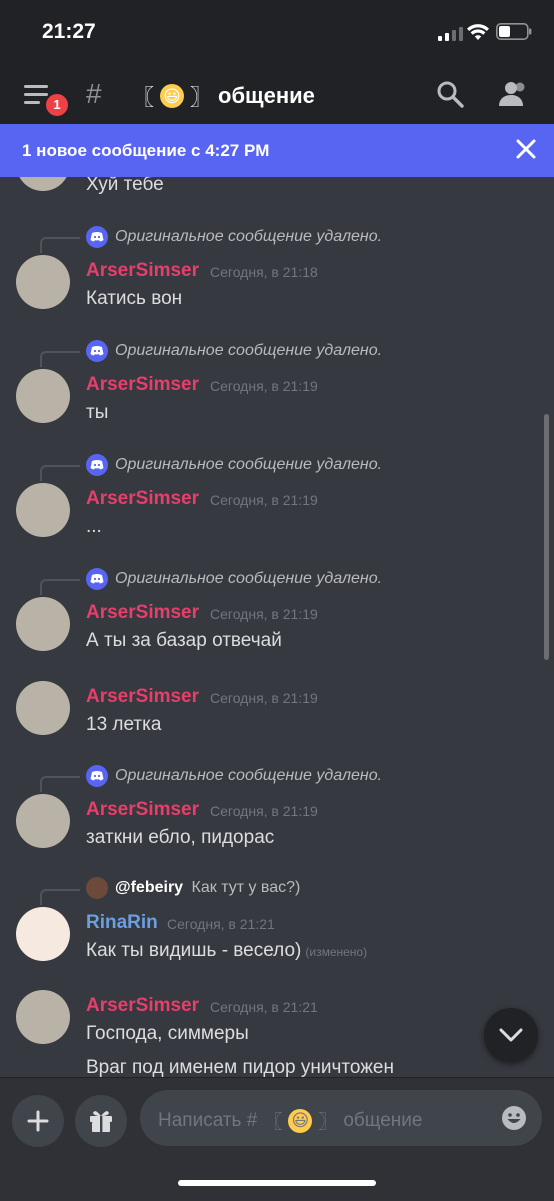 Image resolution: width=554 pixels, height=1201 pixels. What do you see at coordinates (167, 1033) in the screenshot?
I see `message-content: Господа, симмеры` at bounding box center [167, 1033].